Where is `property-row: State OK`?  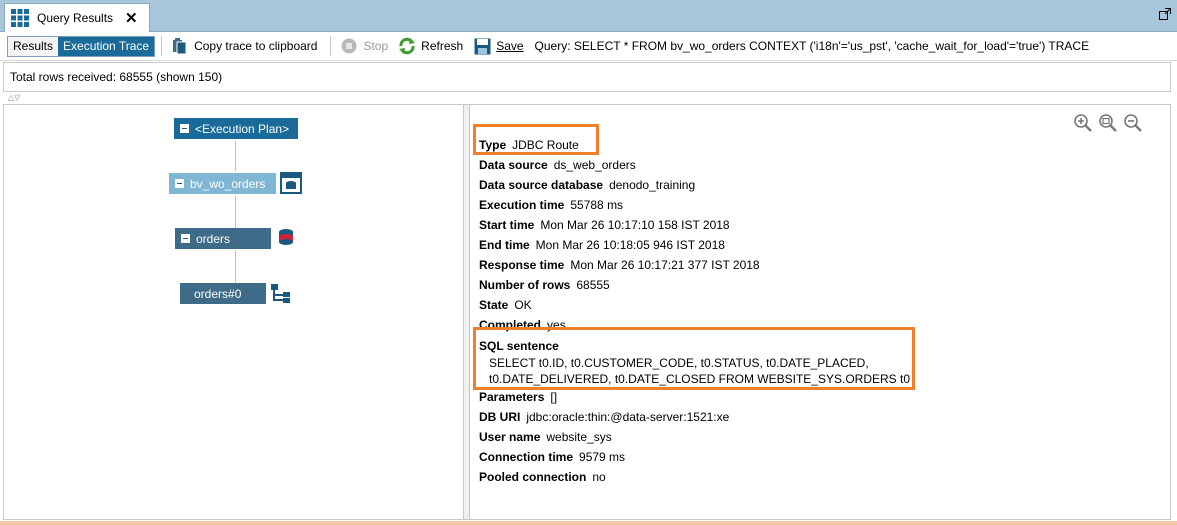
property-row: State OK is located at coordinates (694, 305).